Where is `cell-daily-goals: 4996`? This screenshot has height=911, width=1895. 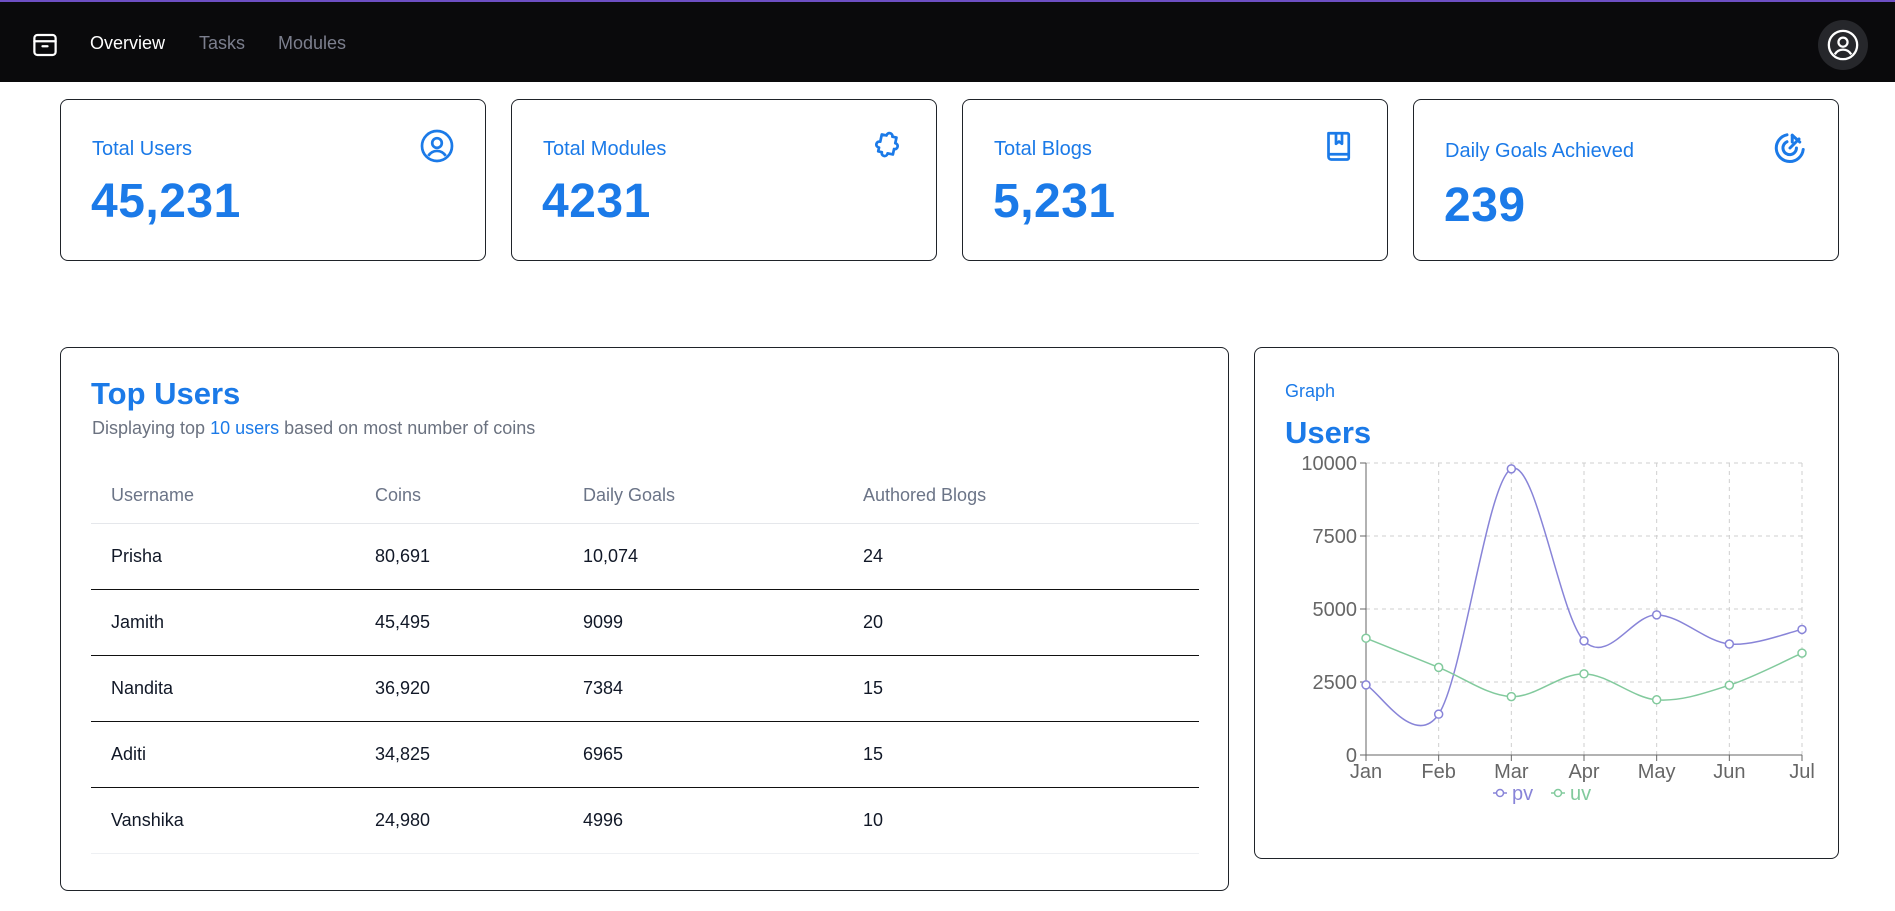 cell-daily-goals: 4996 is located at coordinates (603, 820).